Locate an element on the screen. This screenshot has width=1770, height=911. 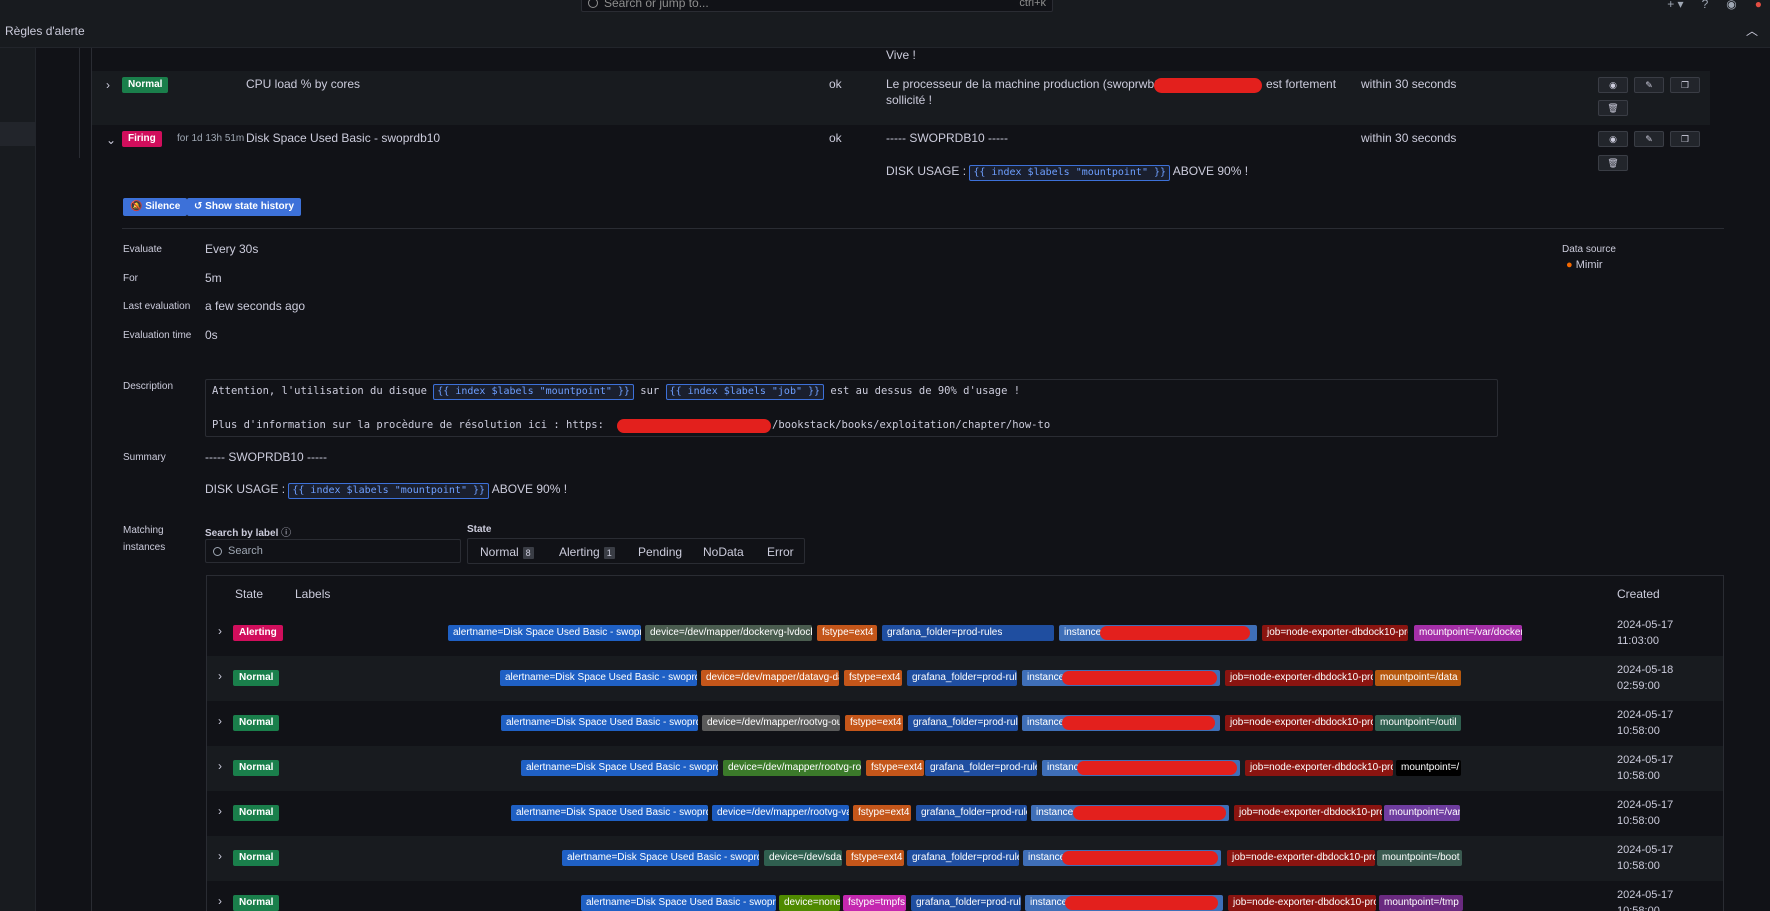
last-evaluation-value: a few seconds ago is located at coordinates (255, 306).